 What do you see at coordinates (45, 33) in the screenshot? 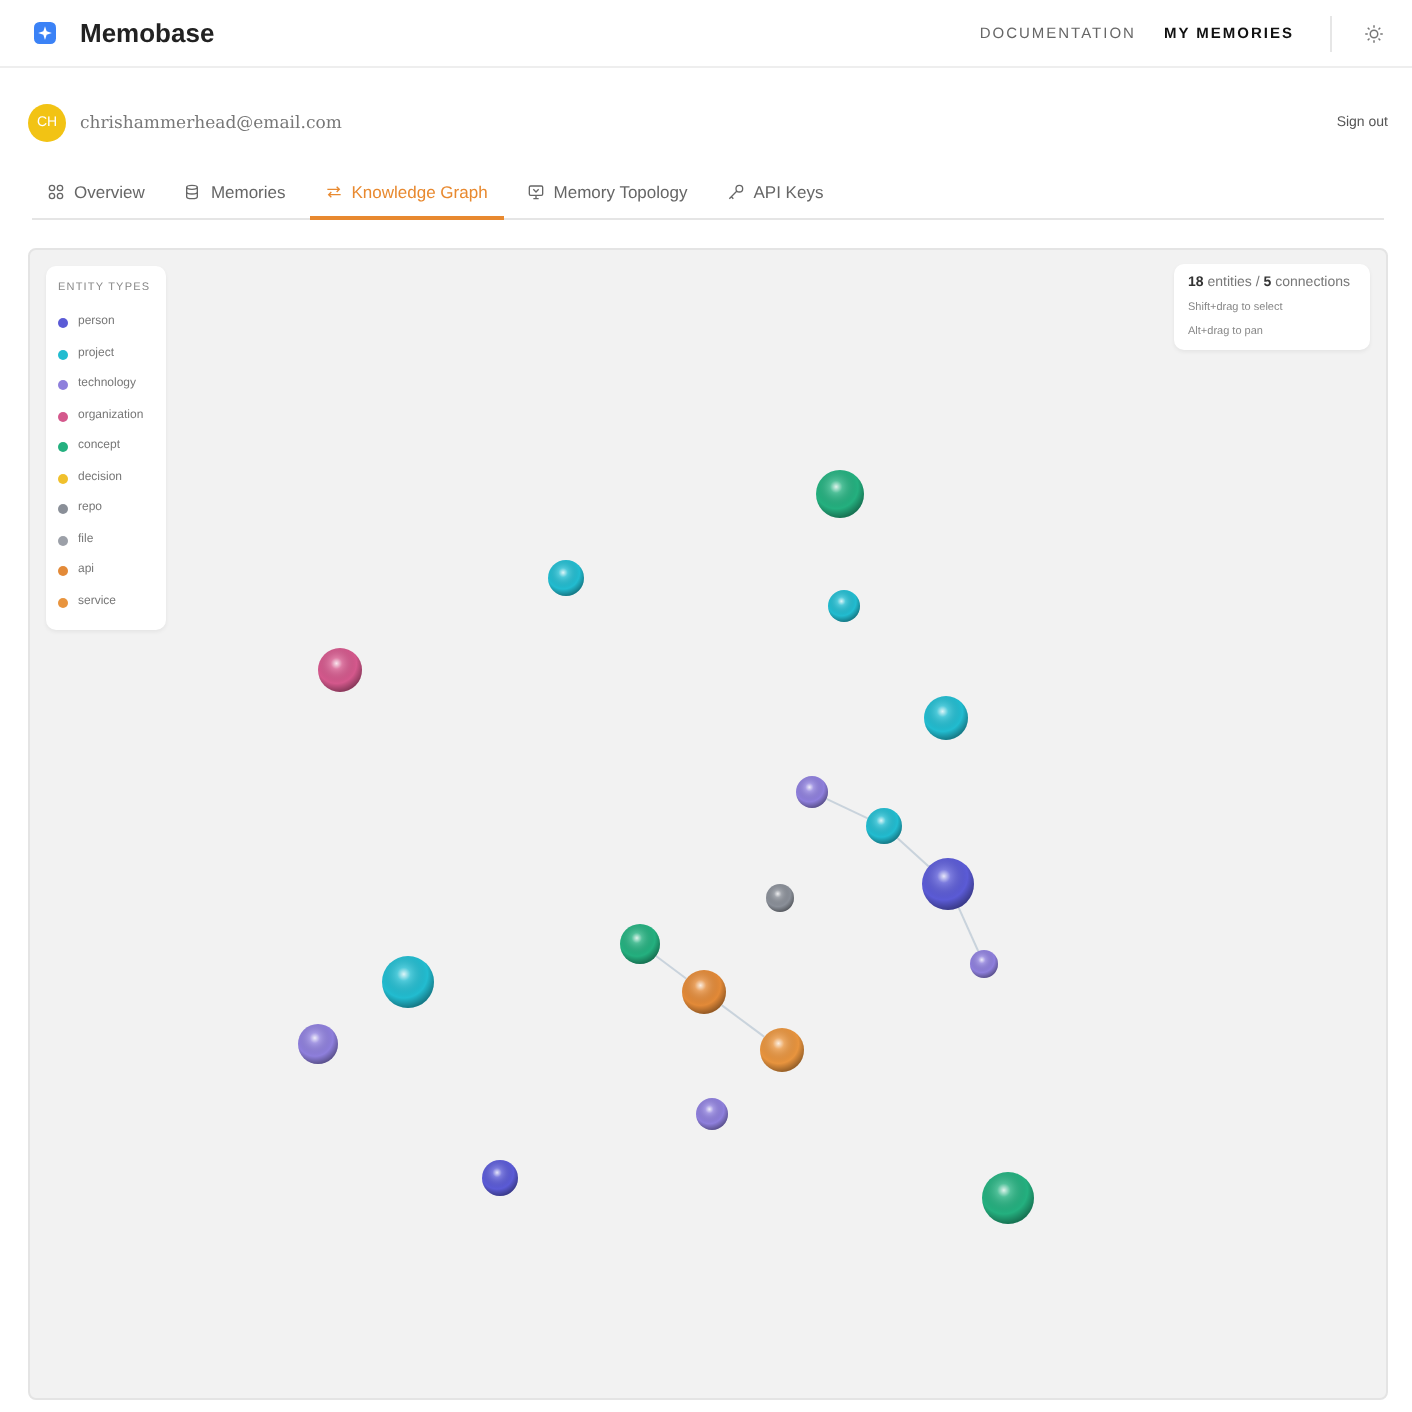
I see `logo-icon` at bounding box center [45, 33].